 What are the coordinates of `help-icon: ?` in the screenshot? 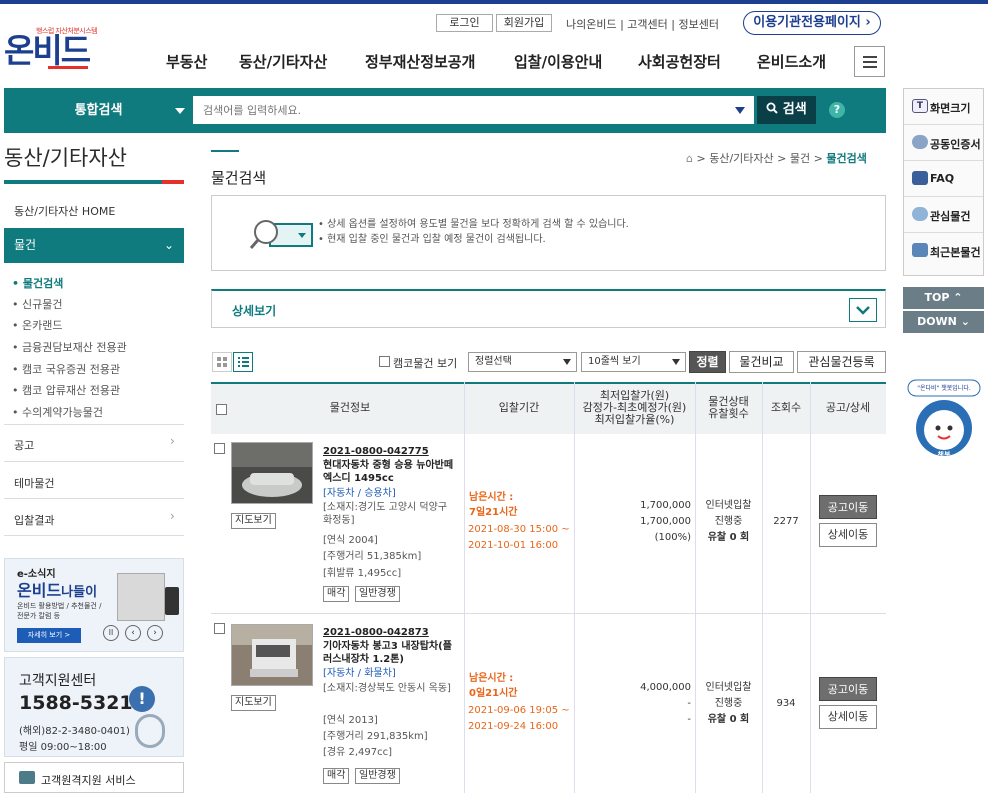 It's located at (837, 110).